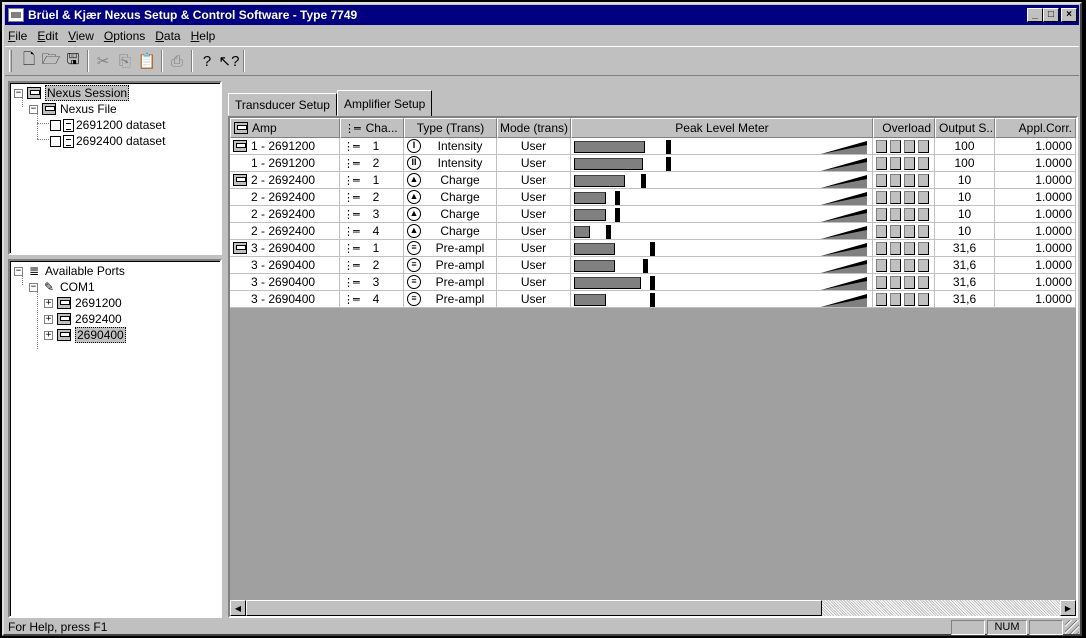 This screenshot has height=638, width=1086. What do you see at coordinates (147, 61) in the screenshot?
I see `paste-icon: 📋` at bounding box center [147, 61].